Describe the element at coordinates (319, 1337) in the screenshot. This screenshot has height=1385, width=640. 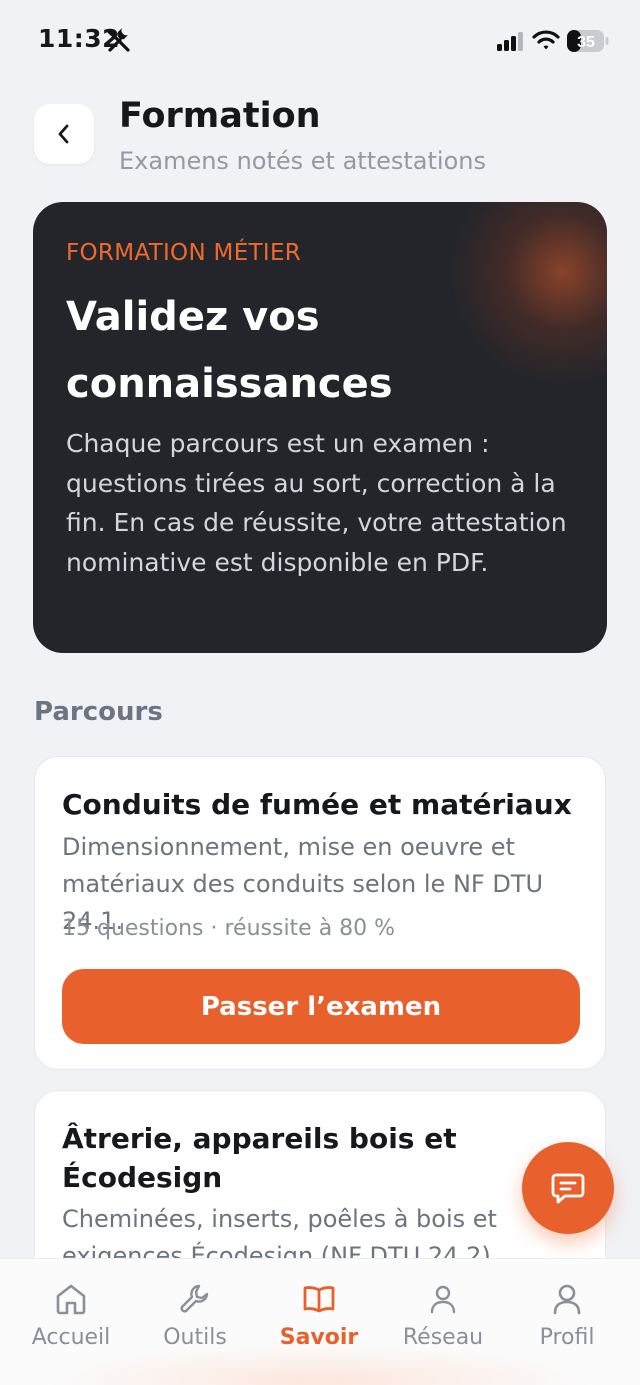
I see `nav-label: Savoir` at that location.